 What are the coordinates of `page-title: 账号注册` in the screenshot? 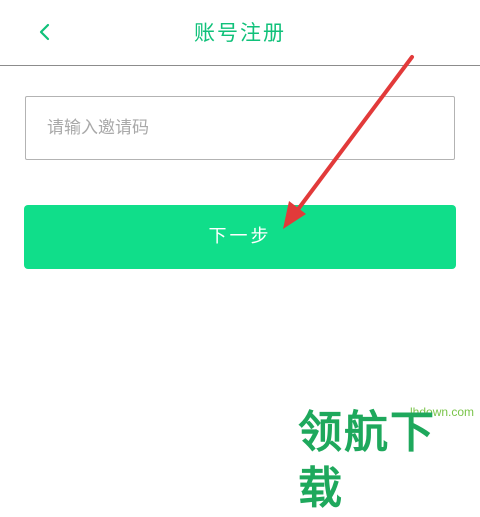 It's located at (240, 33).